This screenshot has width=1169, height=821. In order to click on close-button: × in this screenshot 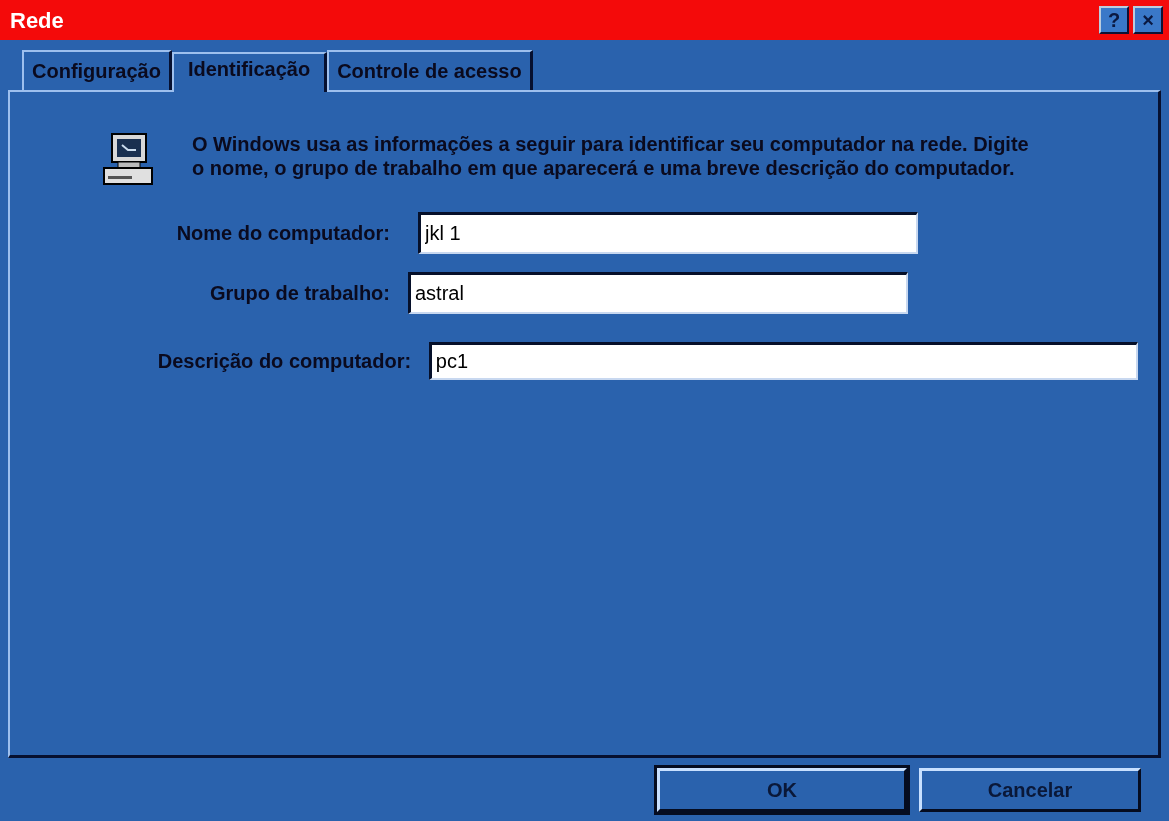, I will do `click(1148, 20)`.